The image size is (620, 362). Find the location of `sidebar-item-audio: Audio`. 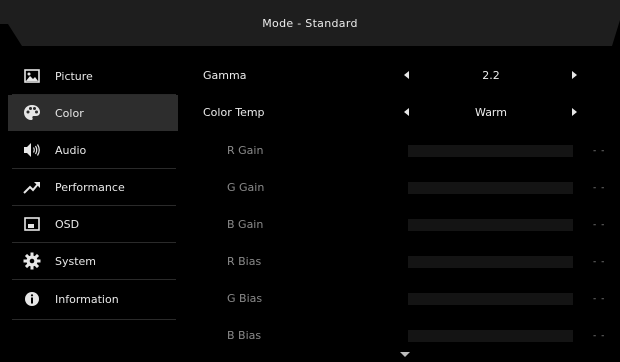

sidebar-item-audio: Audio is located at coordinates (93, 150).